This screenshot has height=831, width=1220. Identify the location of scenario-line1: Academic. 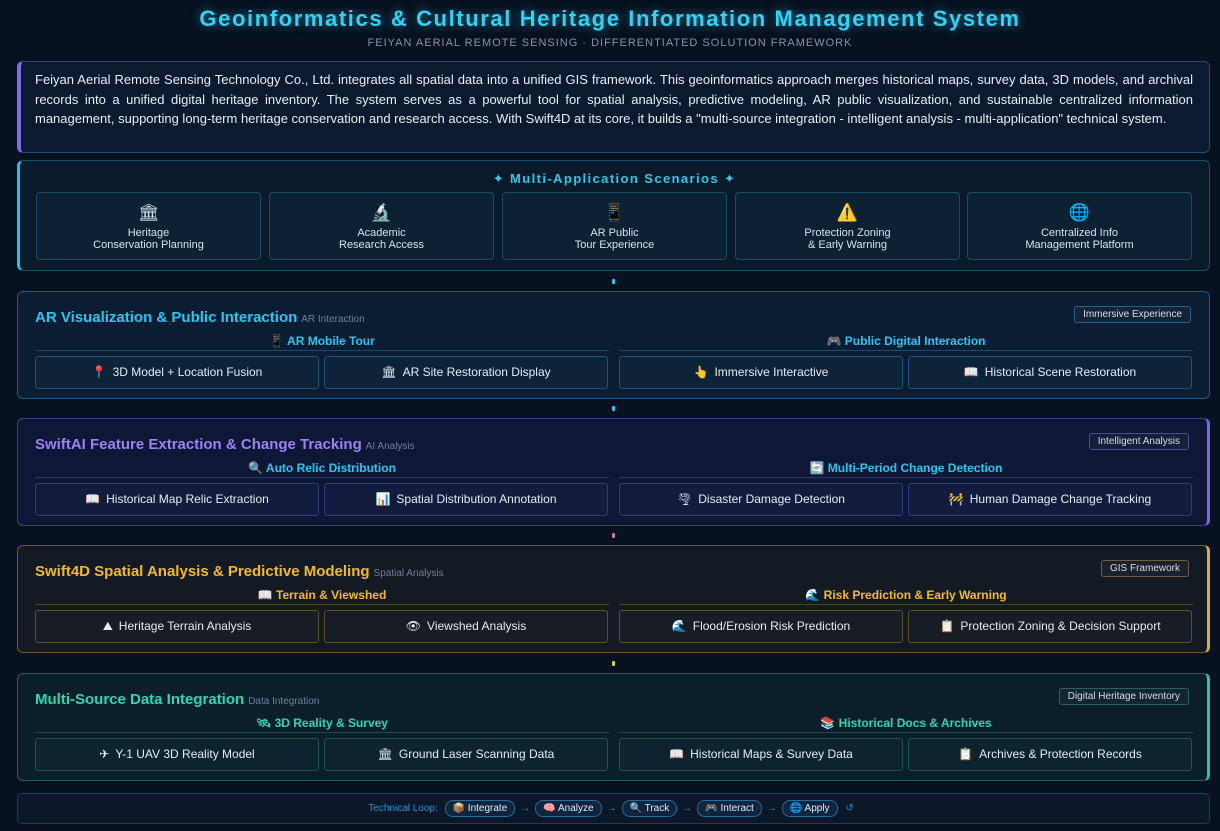
(381, 233).